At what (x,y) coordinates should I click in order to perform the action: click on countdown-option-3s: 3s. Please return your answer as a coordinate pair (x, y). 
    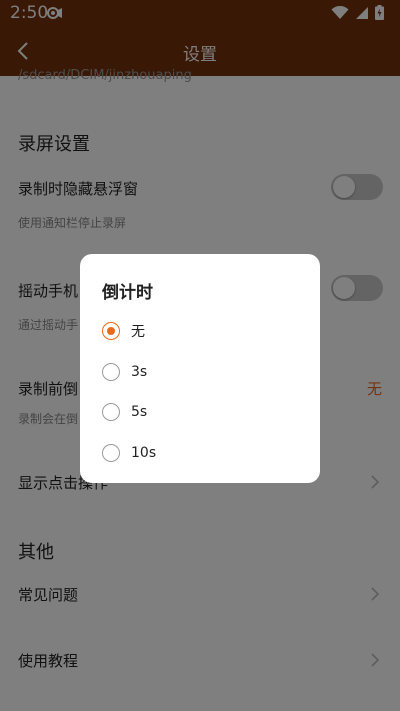
    Looking at the image, I should click on (202, 372).